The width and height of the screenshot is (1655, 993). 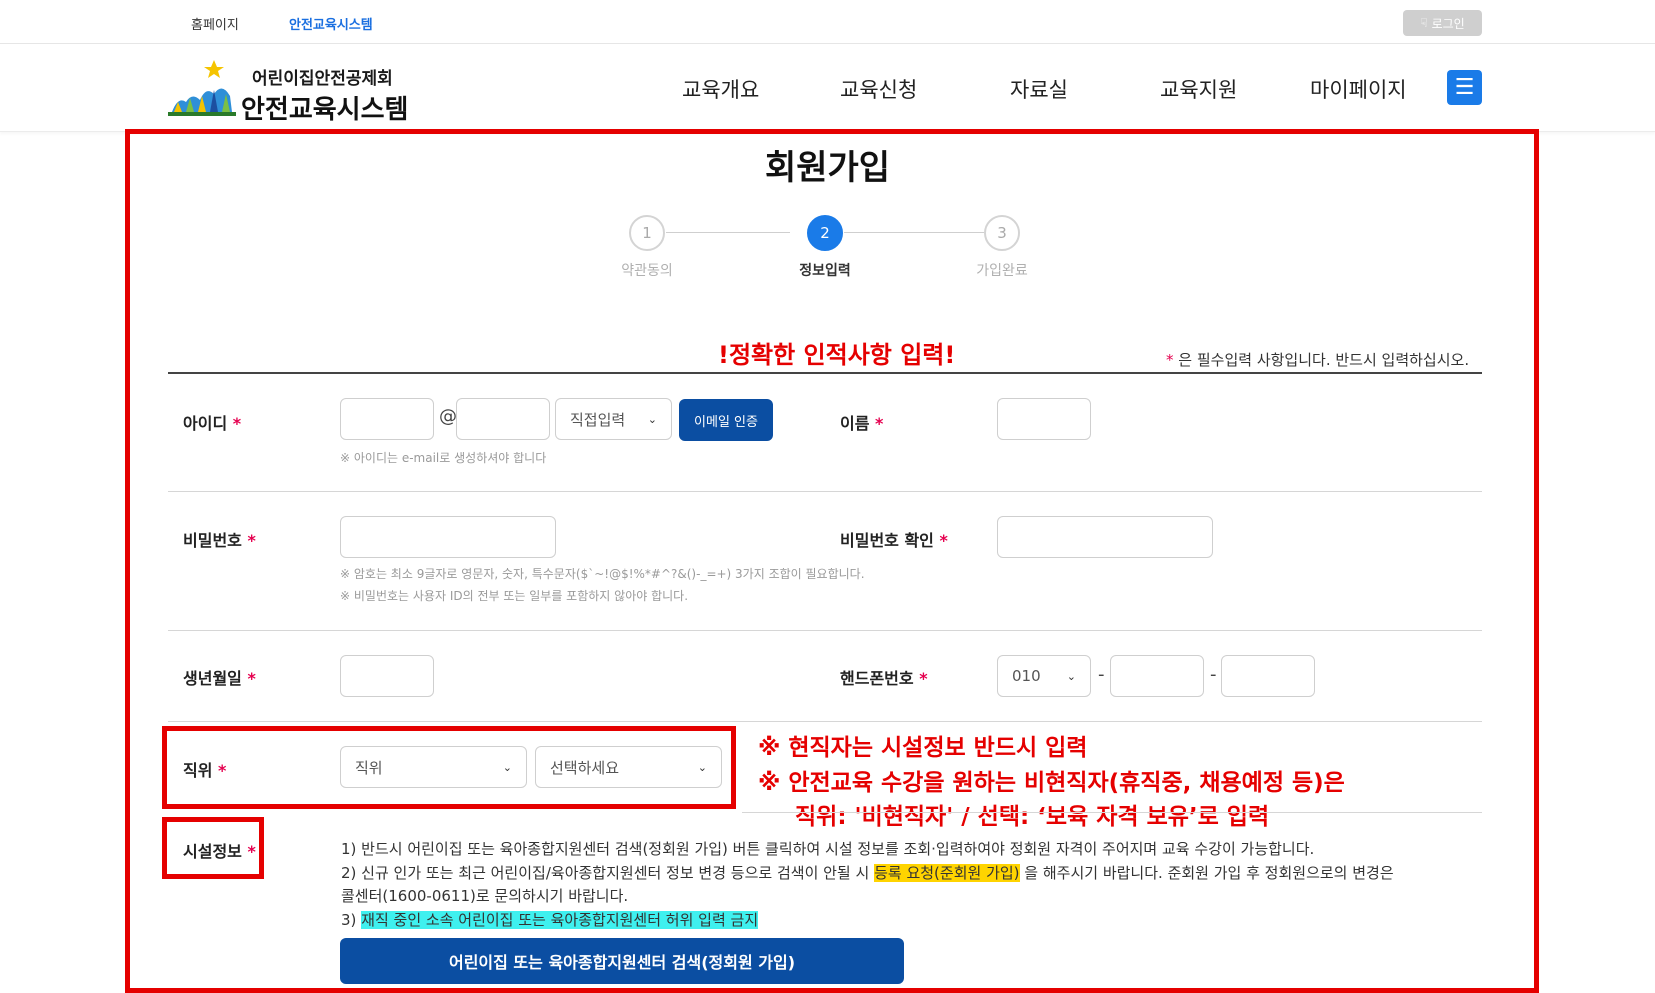 What do you see at coordinates (443, 458) in the screenshot?
I see `id-help-text: ※ 아이디는 e-mail로 생성하셔야 합니다` at bounding box center [443, 458].